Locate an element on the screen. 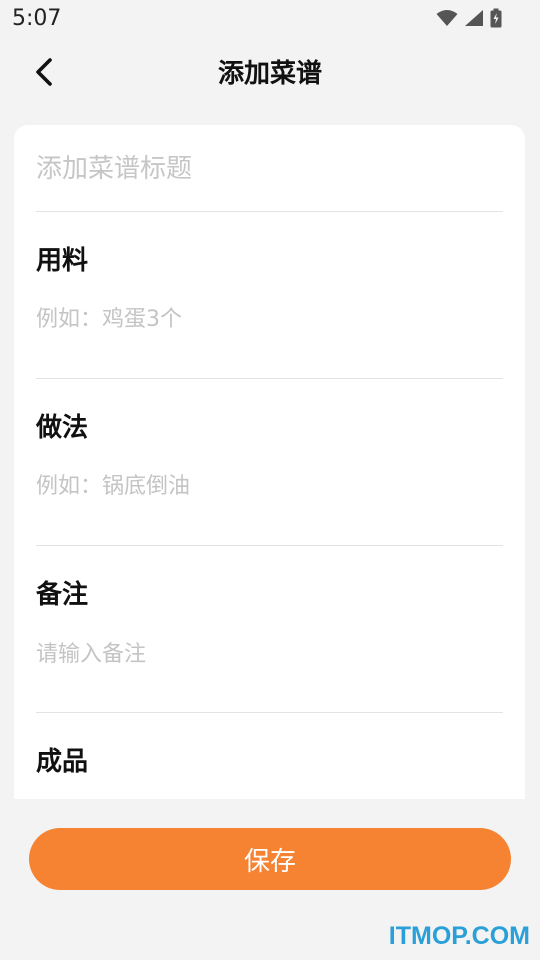 This screenshot has width=540, height=960. app-bar: 添加菜谱 is located at coordinates (270, 74).